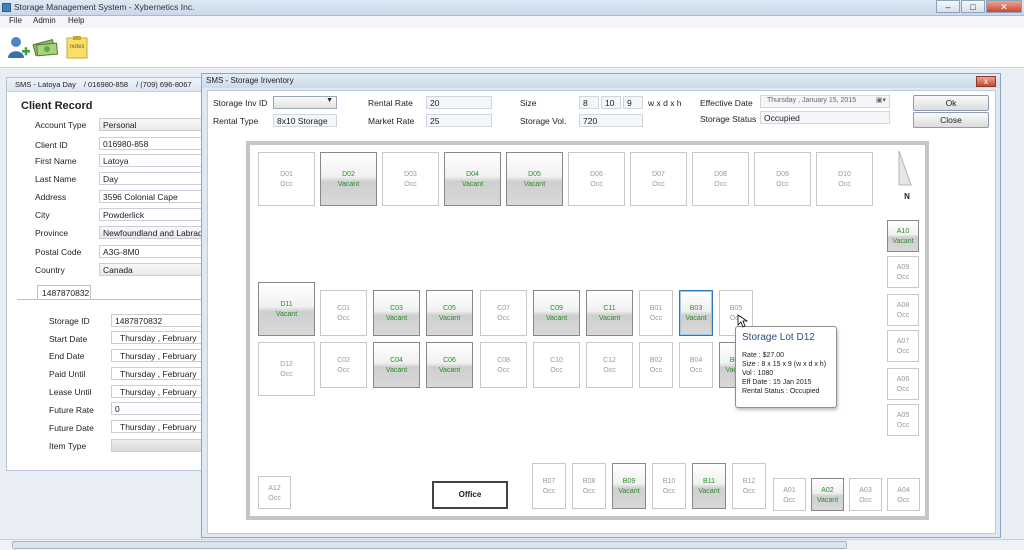 This screenshot has height=550, width=1024. What do you see at coordinates (64, 292) in the screenshot?
I see `tab-storage-id: 1487870832` at bounding box center [64, 292].